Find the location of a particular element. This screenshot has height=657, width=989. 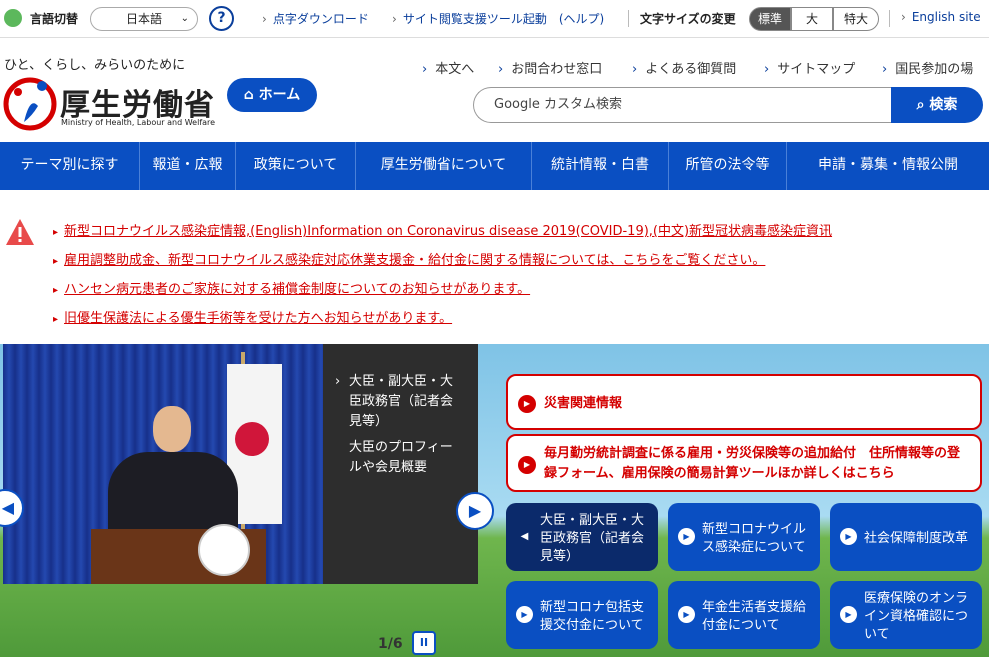

tile-covid: ▶ 新型コロナウイルス感染症について is located at coordinates (744, 537).